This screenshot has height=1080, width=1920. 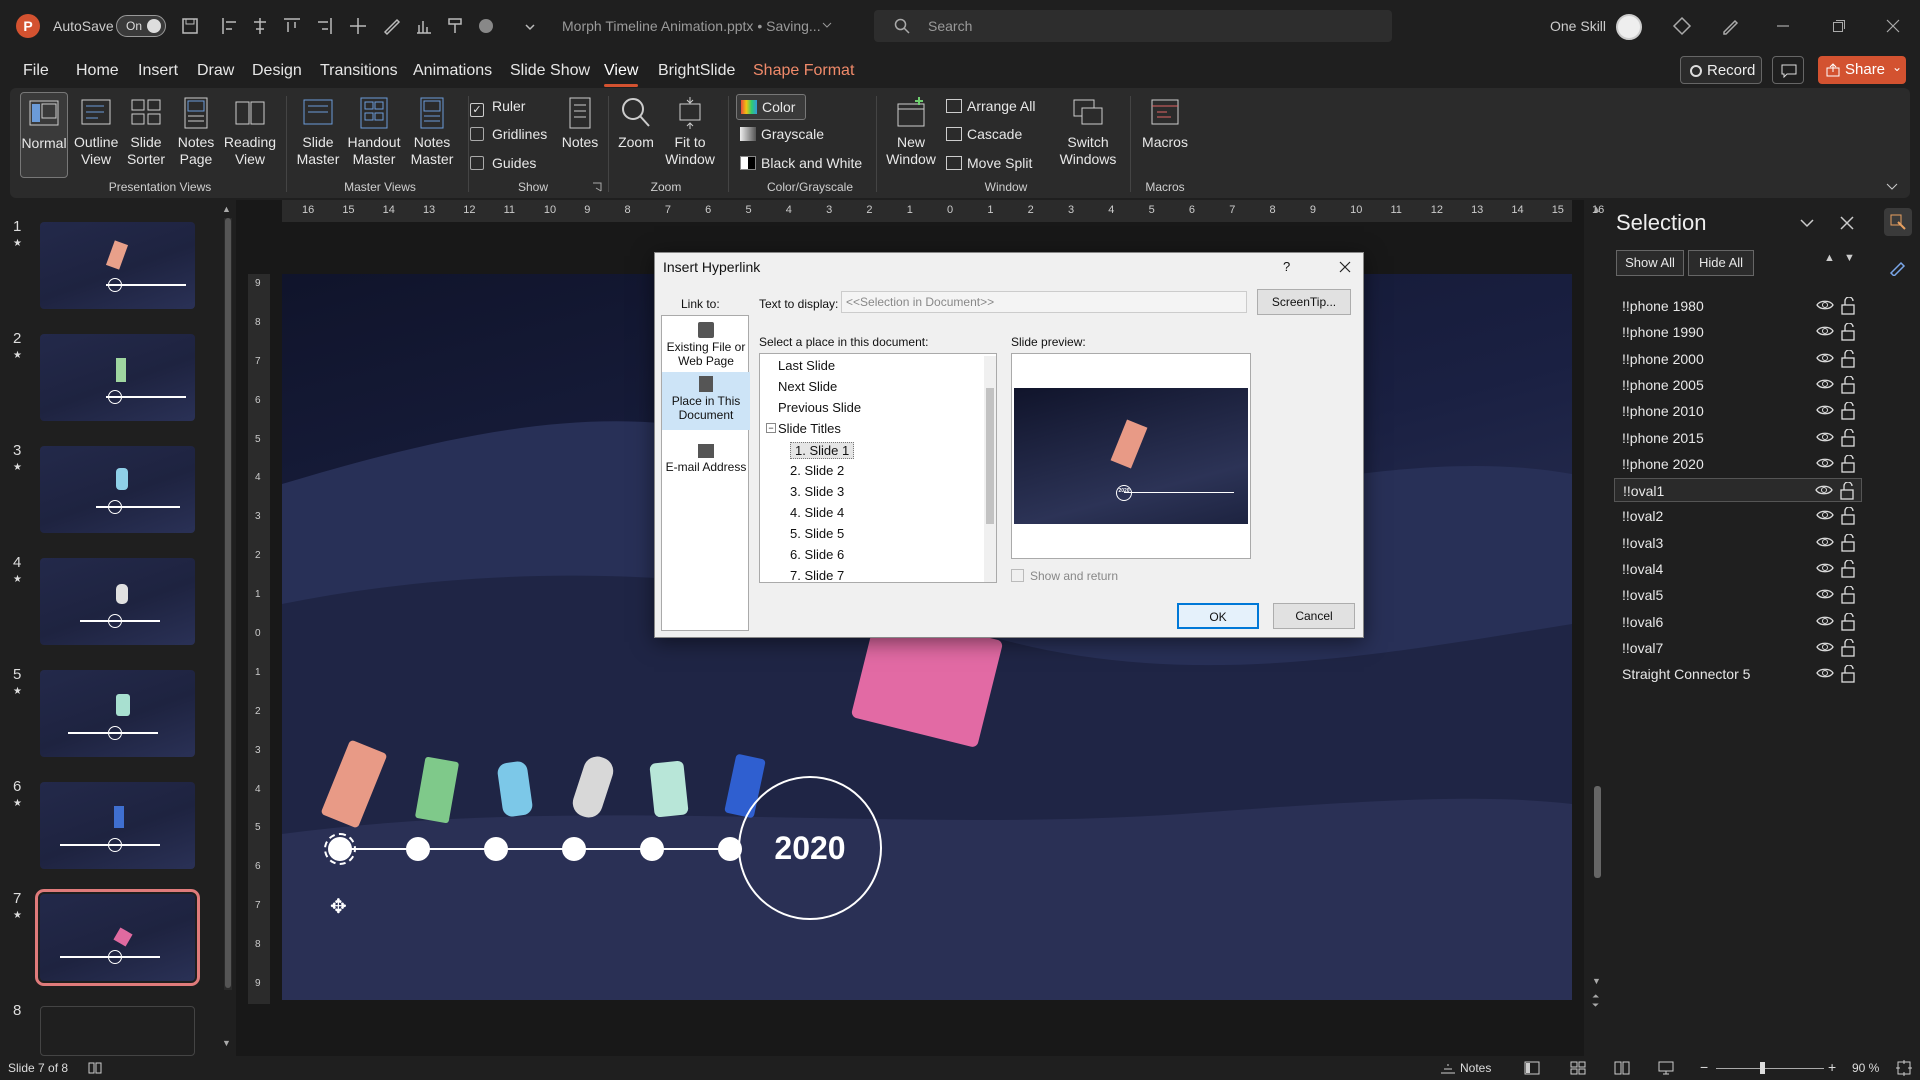 I want to click on designer-icon, so click(x=1898, y=266).